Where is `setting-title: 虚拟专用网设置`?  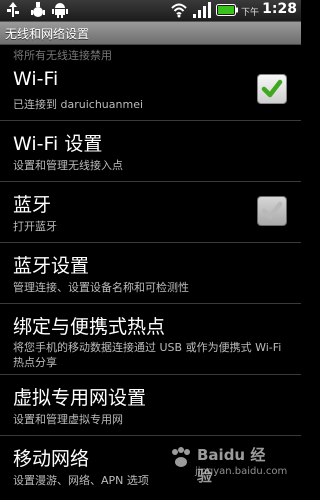 setting-title: 虚拟专用网设置 is located at coordinates (80, 398).